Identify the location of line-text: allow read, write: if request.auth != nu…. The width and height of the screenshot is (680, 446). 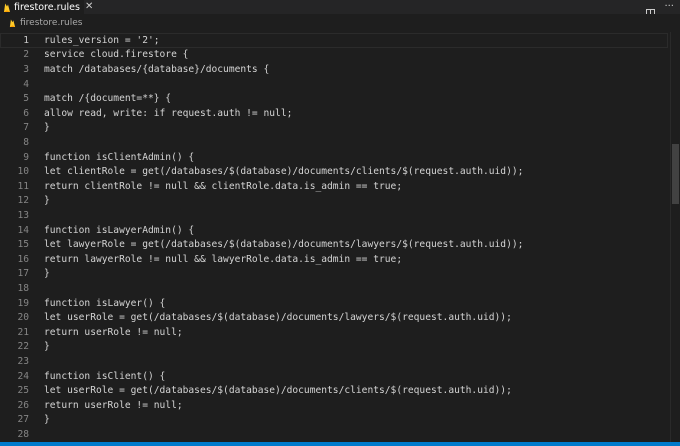
(168, 113).